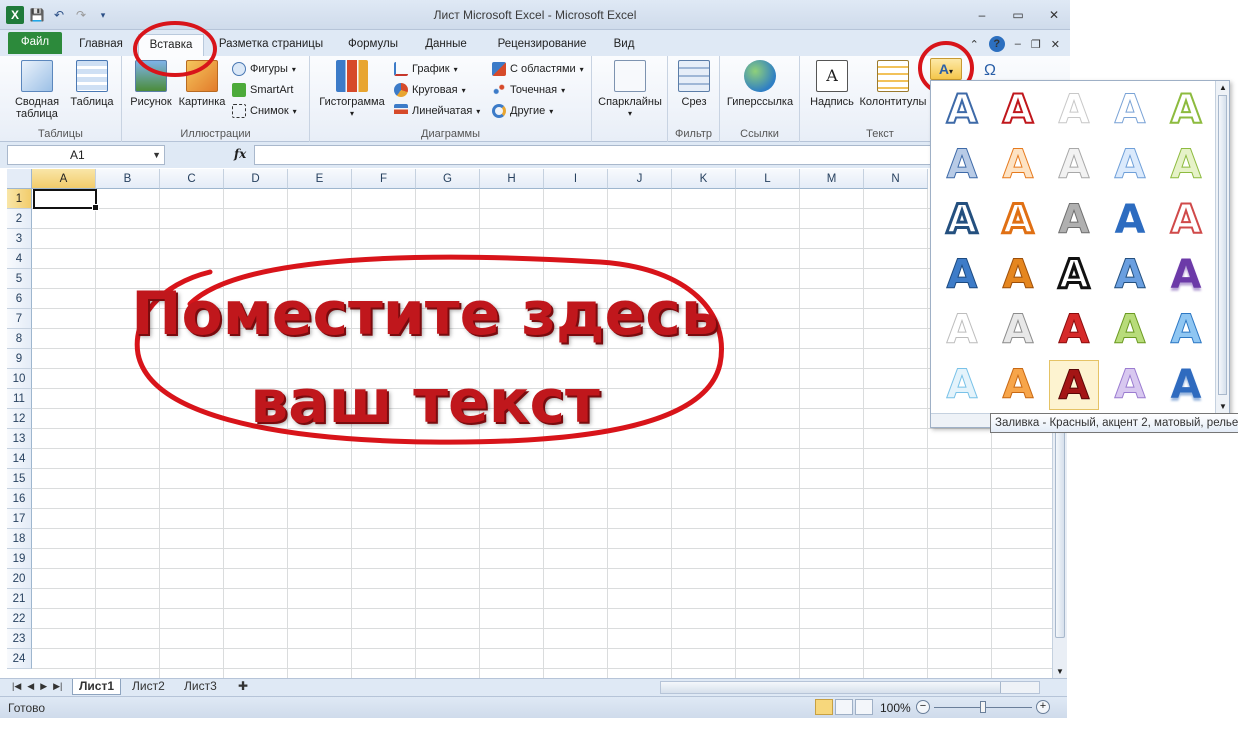 Image resolution: width=1238 pixels, height=729 pixels. Describe the element at coordinates (448, 179) in the screenshot. I see `column-header: G` at that location.